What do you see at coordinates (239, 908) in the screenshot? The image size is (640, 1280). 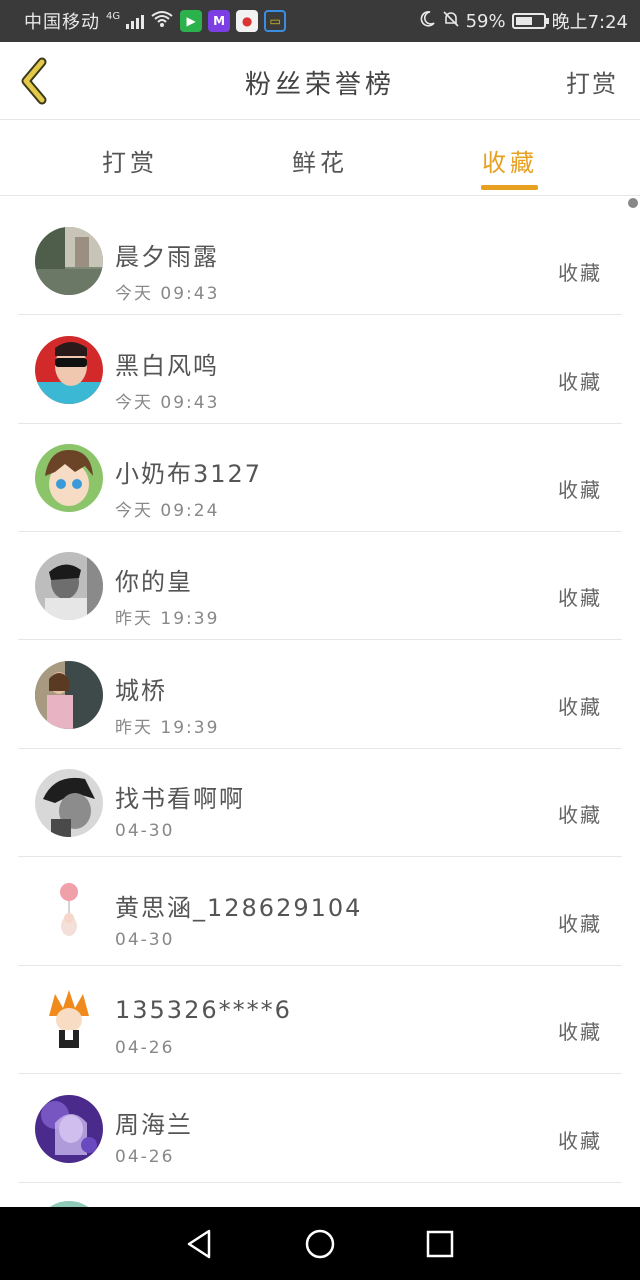 I see `user-name: 黄思涵_128629104` at bounding box center [239, 908].